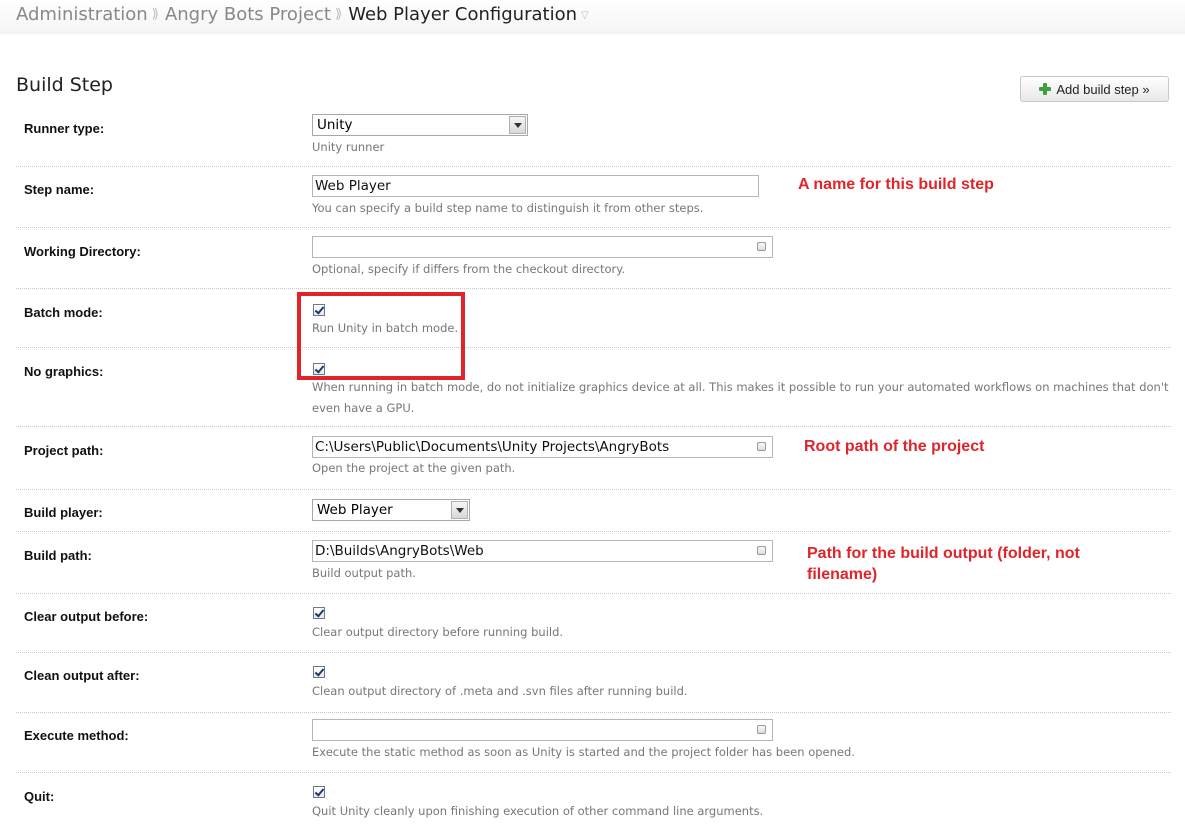 This screenshot has width=1185, height=831. I want to click on clear-output-before-checkbox, so click(319, 613).